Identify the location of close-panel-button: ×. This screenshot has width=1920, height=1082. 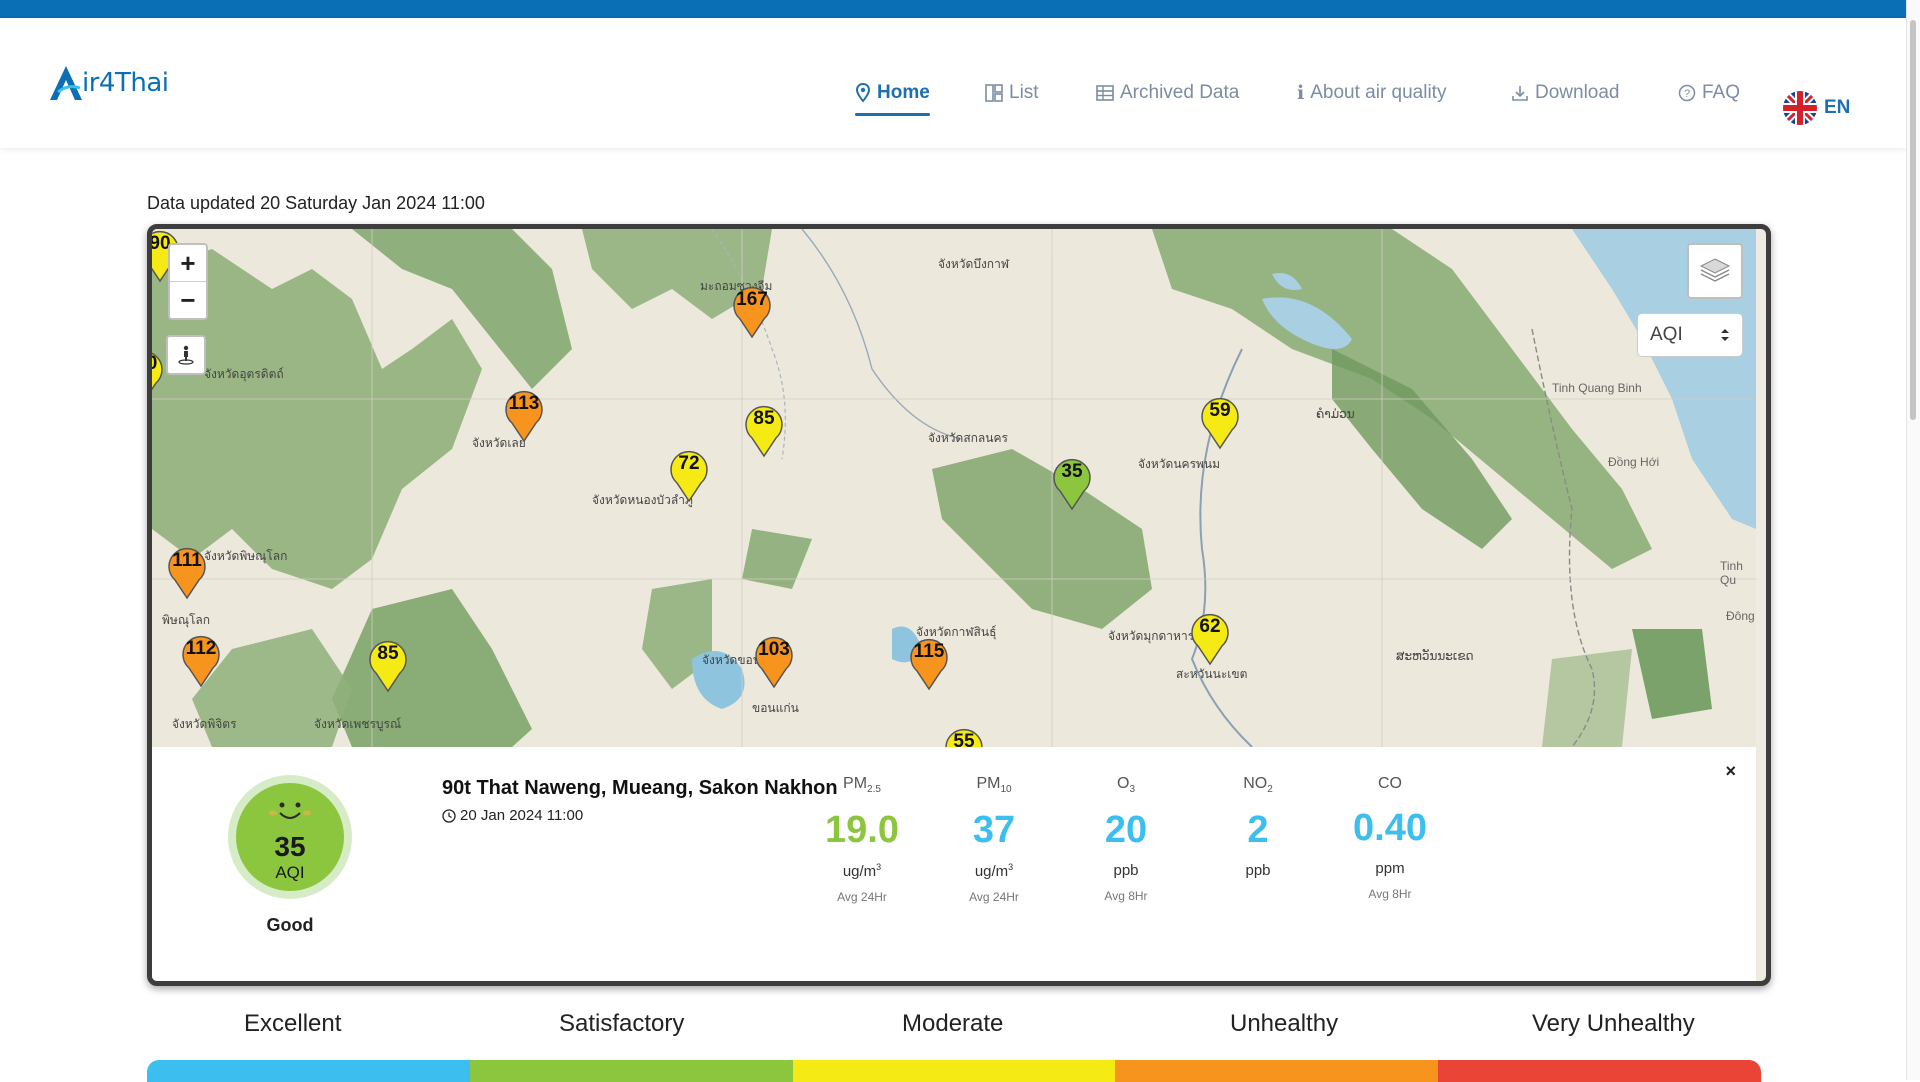
(1730, 771).